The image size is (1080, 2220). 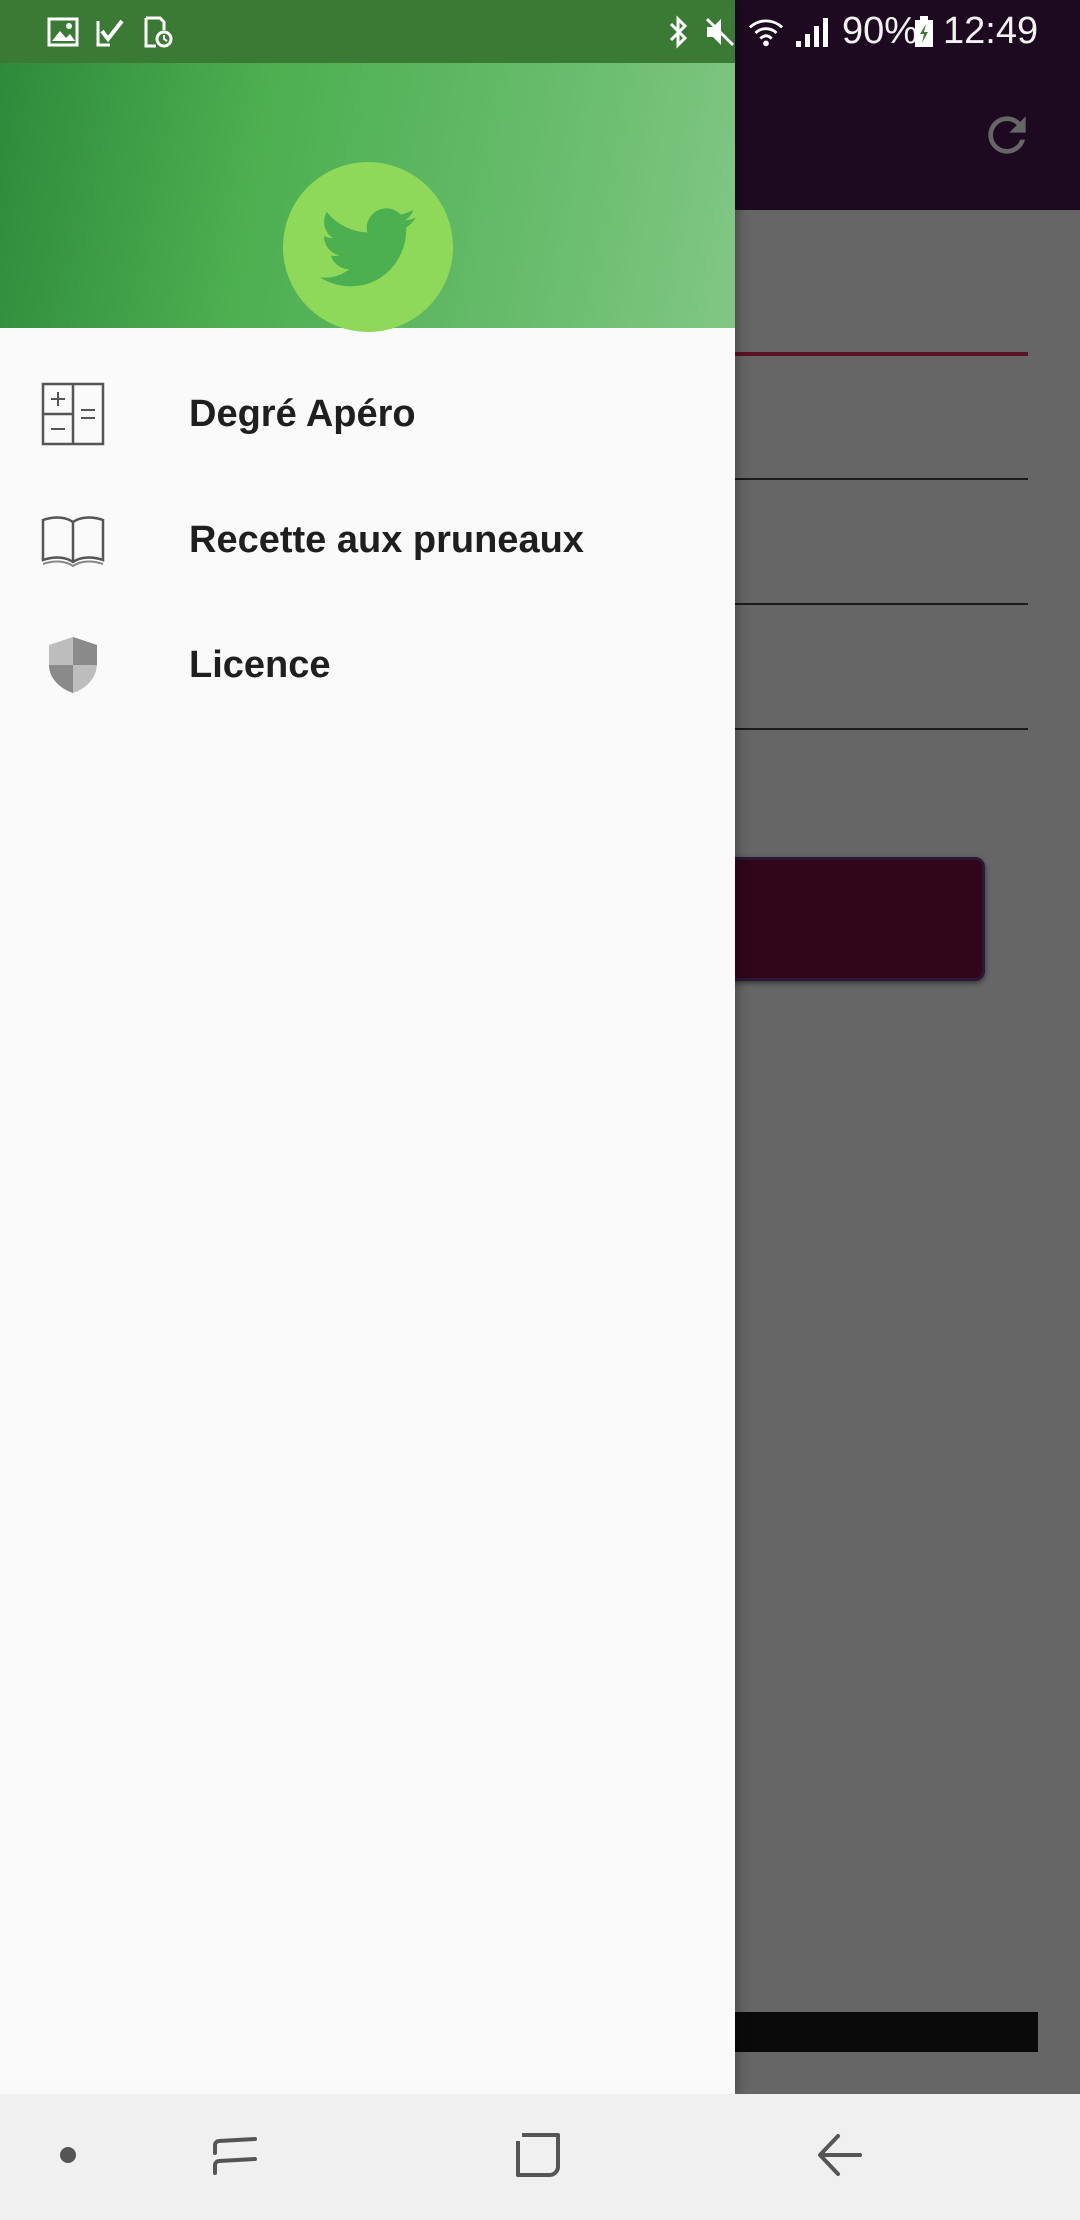 I want to click on twitter-bird-icon, so click(x=368, y=247).